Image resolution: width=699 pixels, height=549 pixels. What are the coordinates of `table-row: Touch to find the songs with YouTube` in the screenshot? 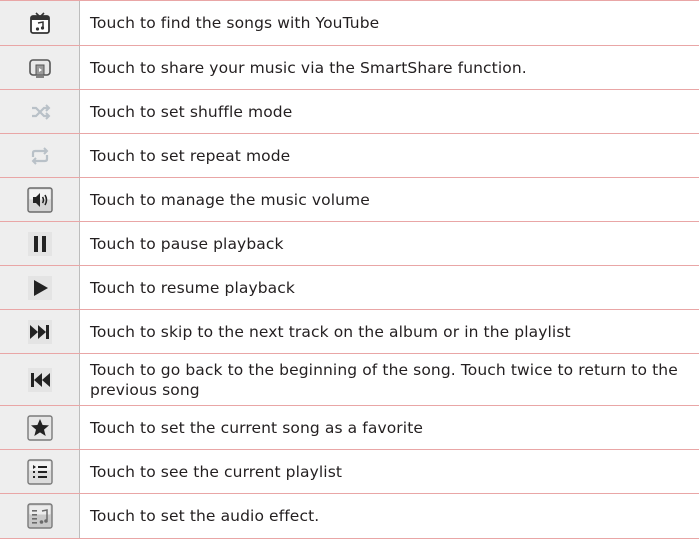 It's located at (349, 23).